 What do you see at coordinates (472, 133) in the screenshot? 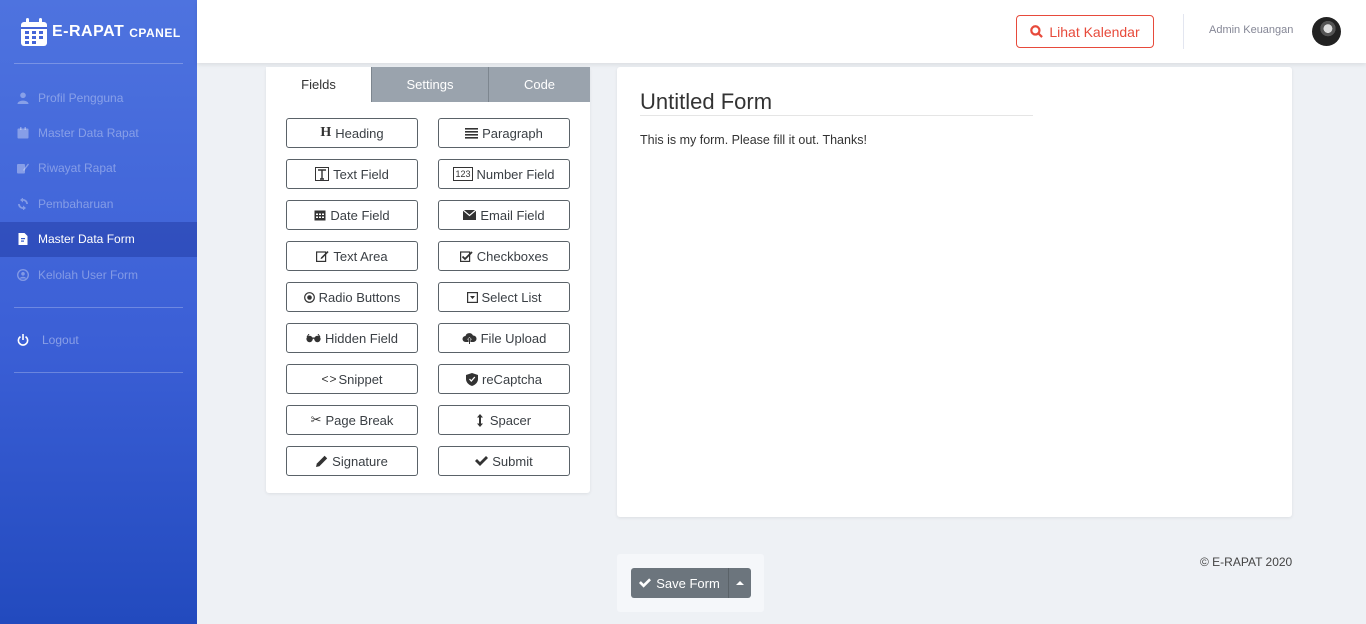
I see `paragraph-icon` at bounding box center [472, 133].